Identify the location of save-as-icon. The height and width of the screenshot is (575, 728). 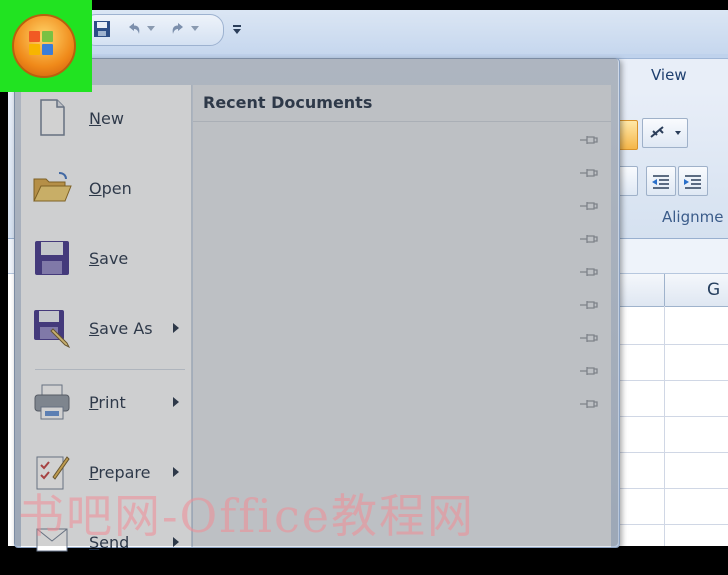
(52, 329).